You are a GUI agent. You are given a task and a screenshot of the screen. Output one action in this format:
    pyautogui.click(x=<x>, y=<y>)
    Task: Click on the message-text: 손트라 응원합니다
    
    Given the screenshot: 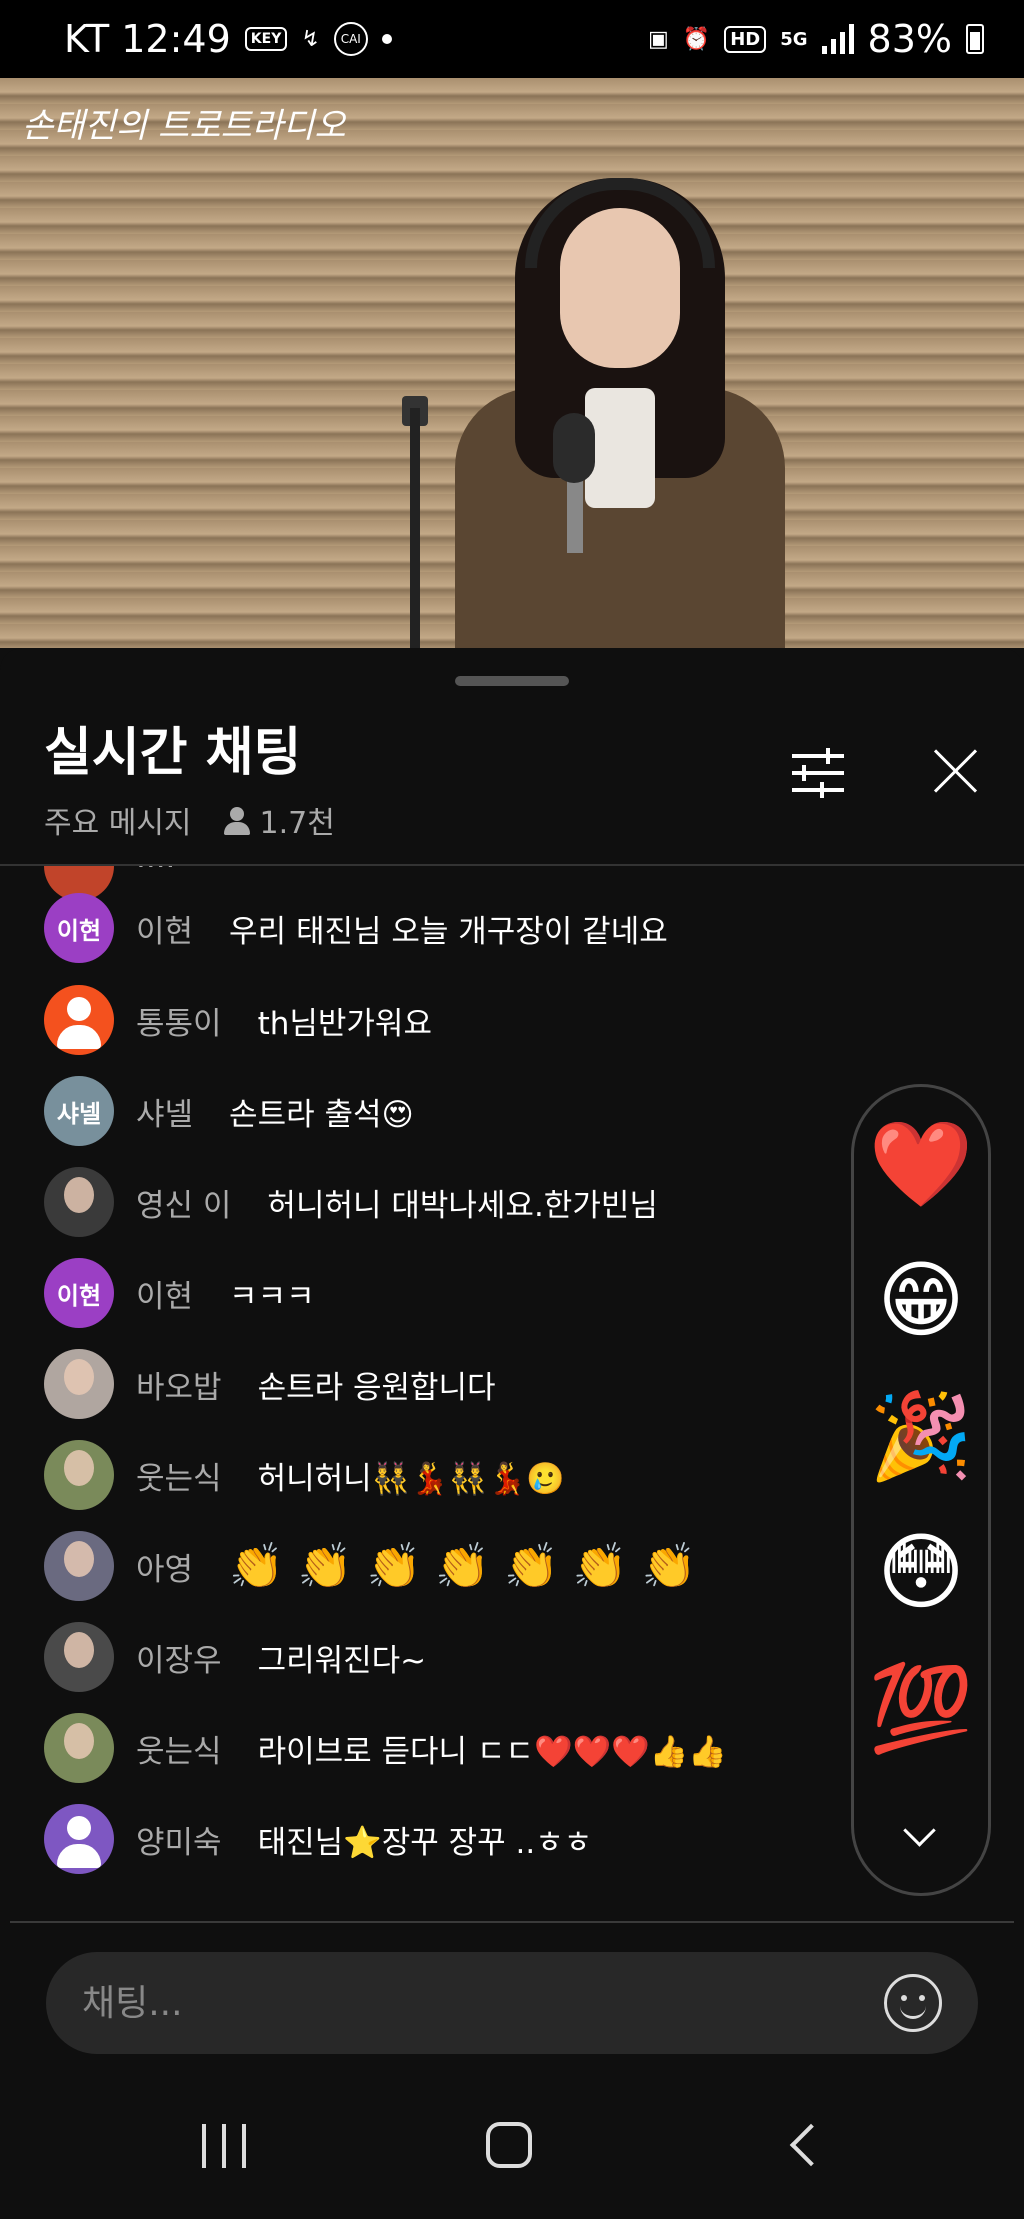 What is the action you would take?
    pyautogui.click(x=376, y=1387)
    